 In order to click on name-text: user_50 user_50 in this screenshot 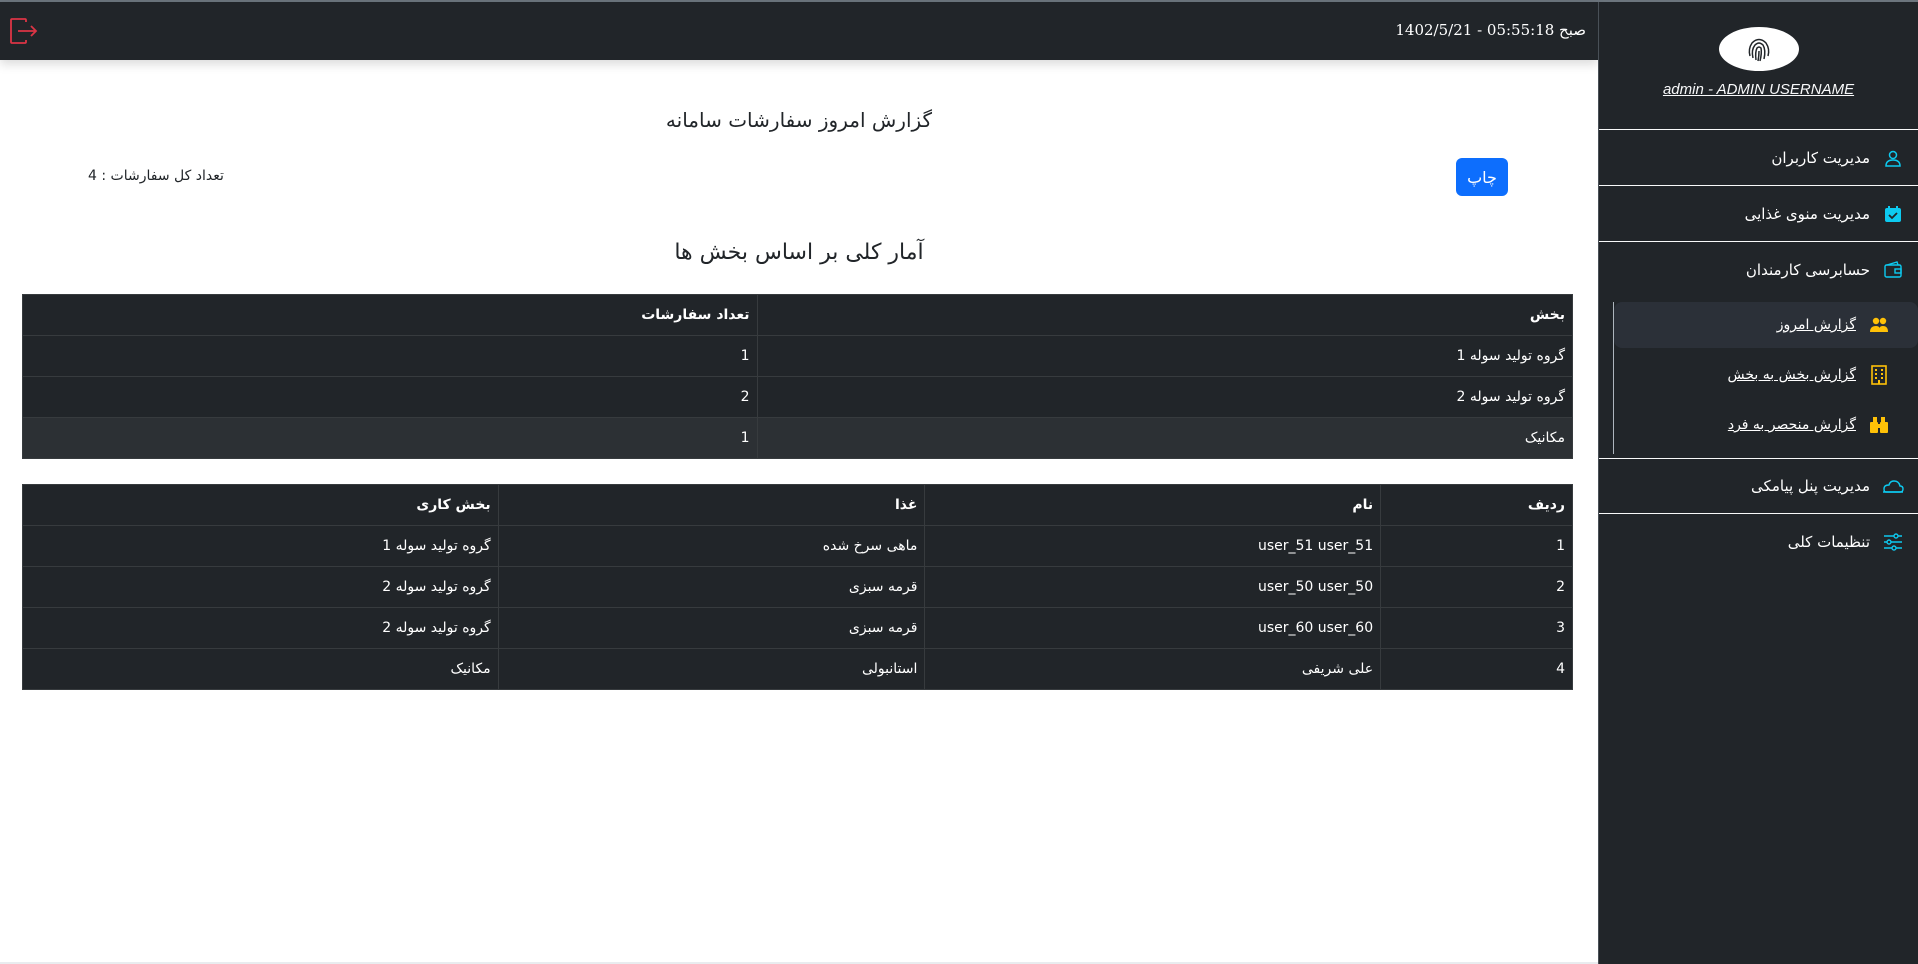, I will do `click(1315, 587)`.